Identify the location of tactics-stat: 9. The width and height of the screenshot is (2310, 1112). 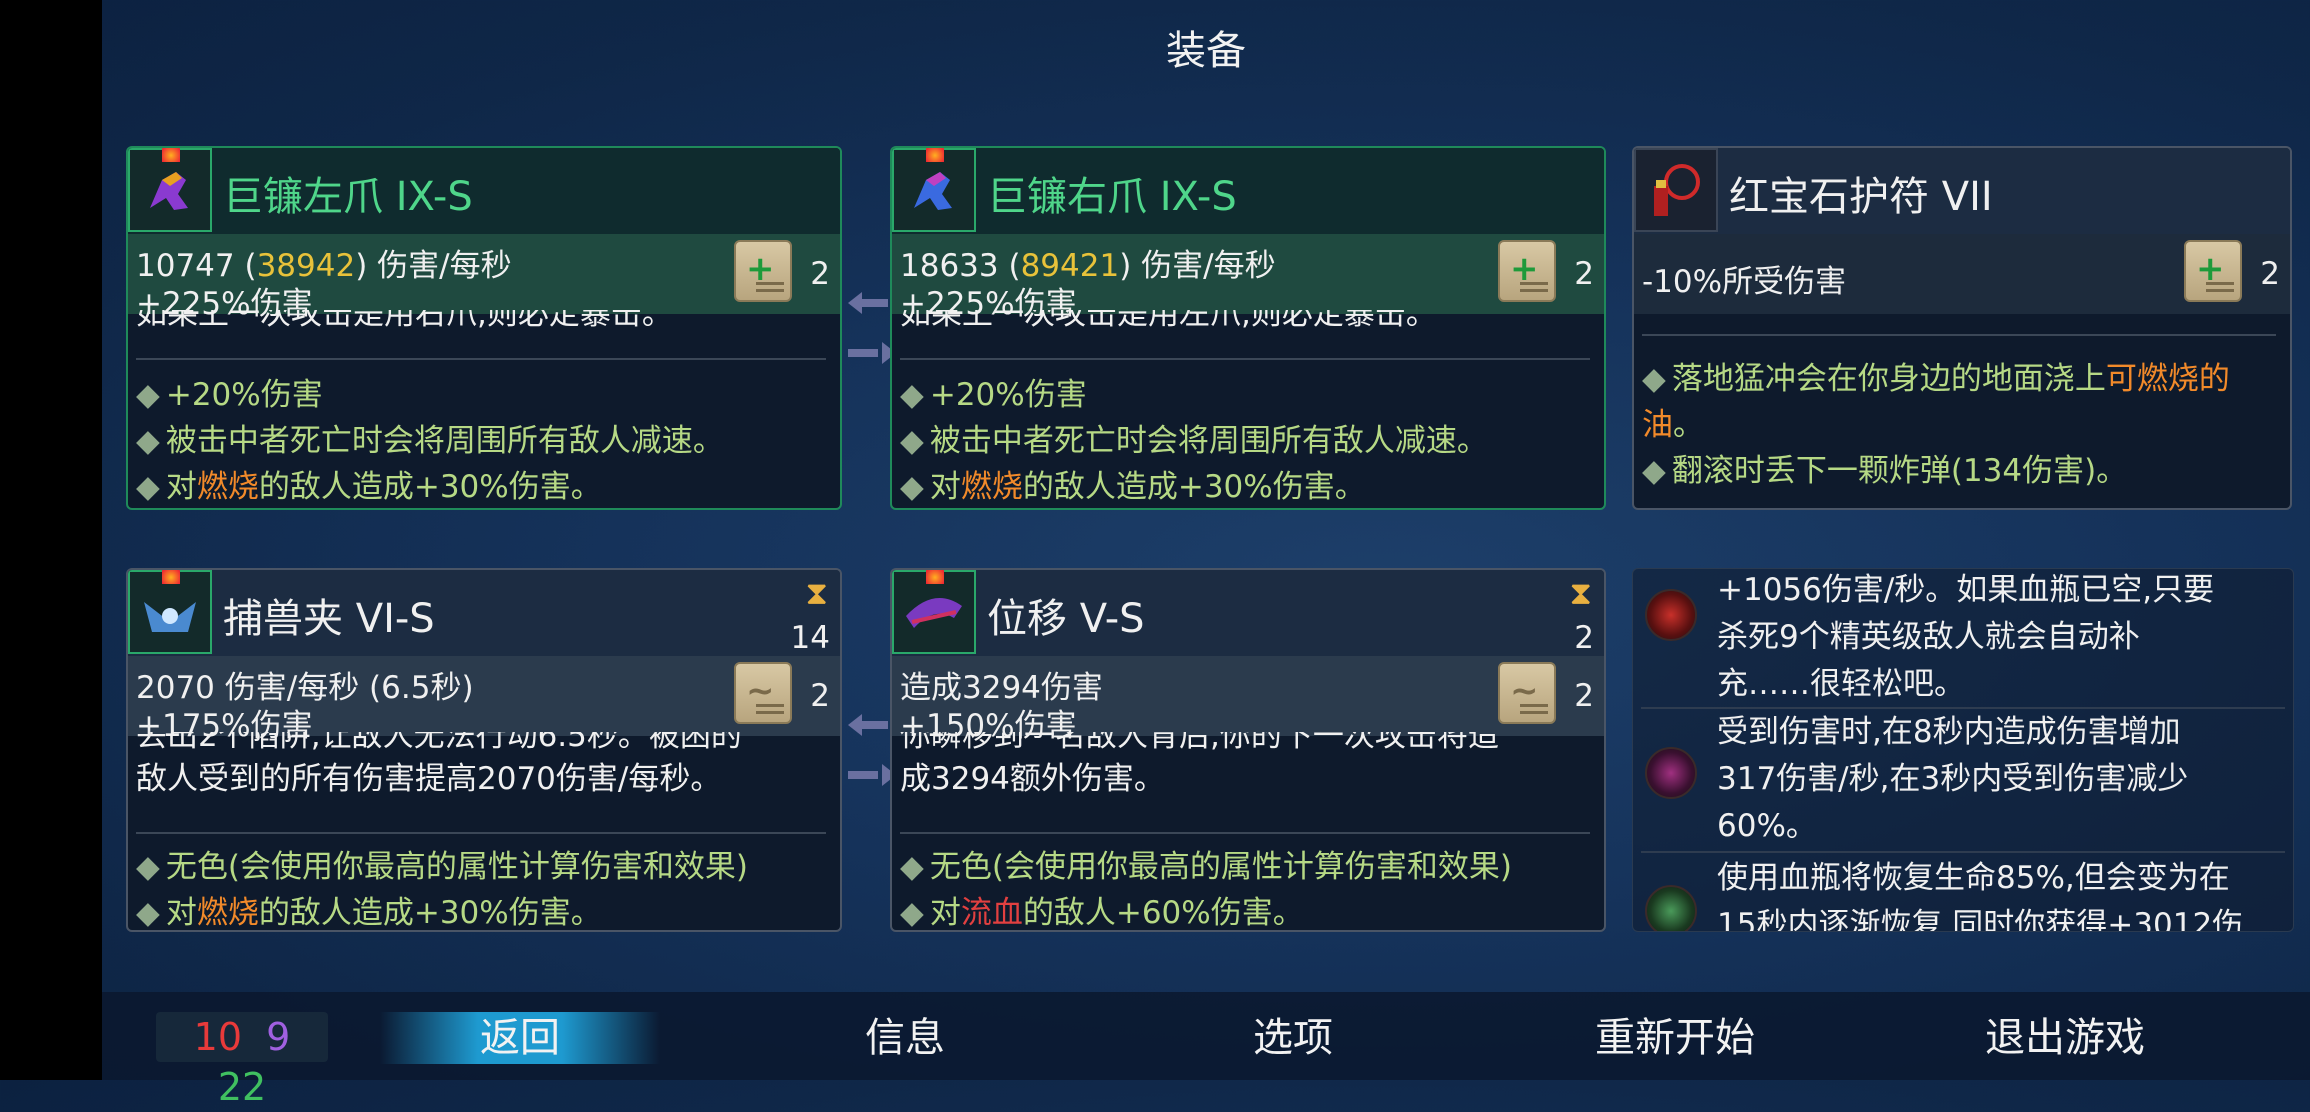
(278, 1037).